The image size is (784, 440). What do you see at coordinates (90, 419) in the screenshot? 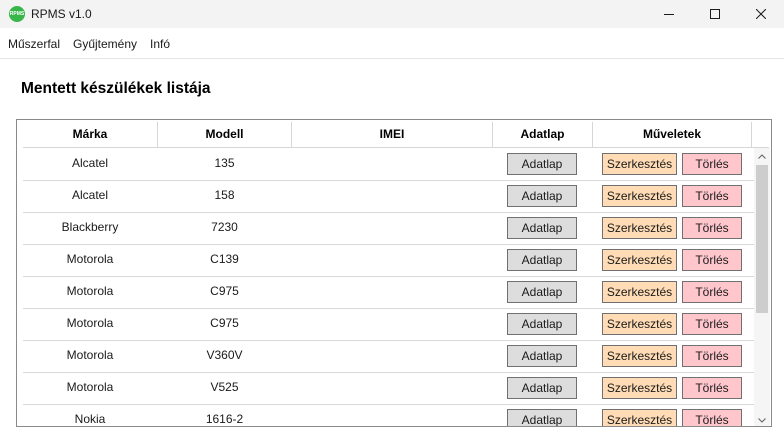
I see `brand-cell: Nokia` at bounding box center [90, 419].